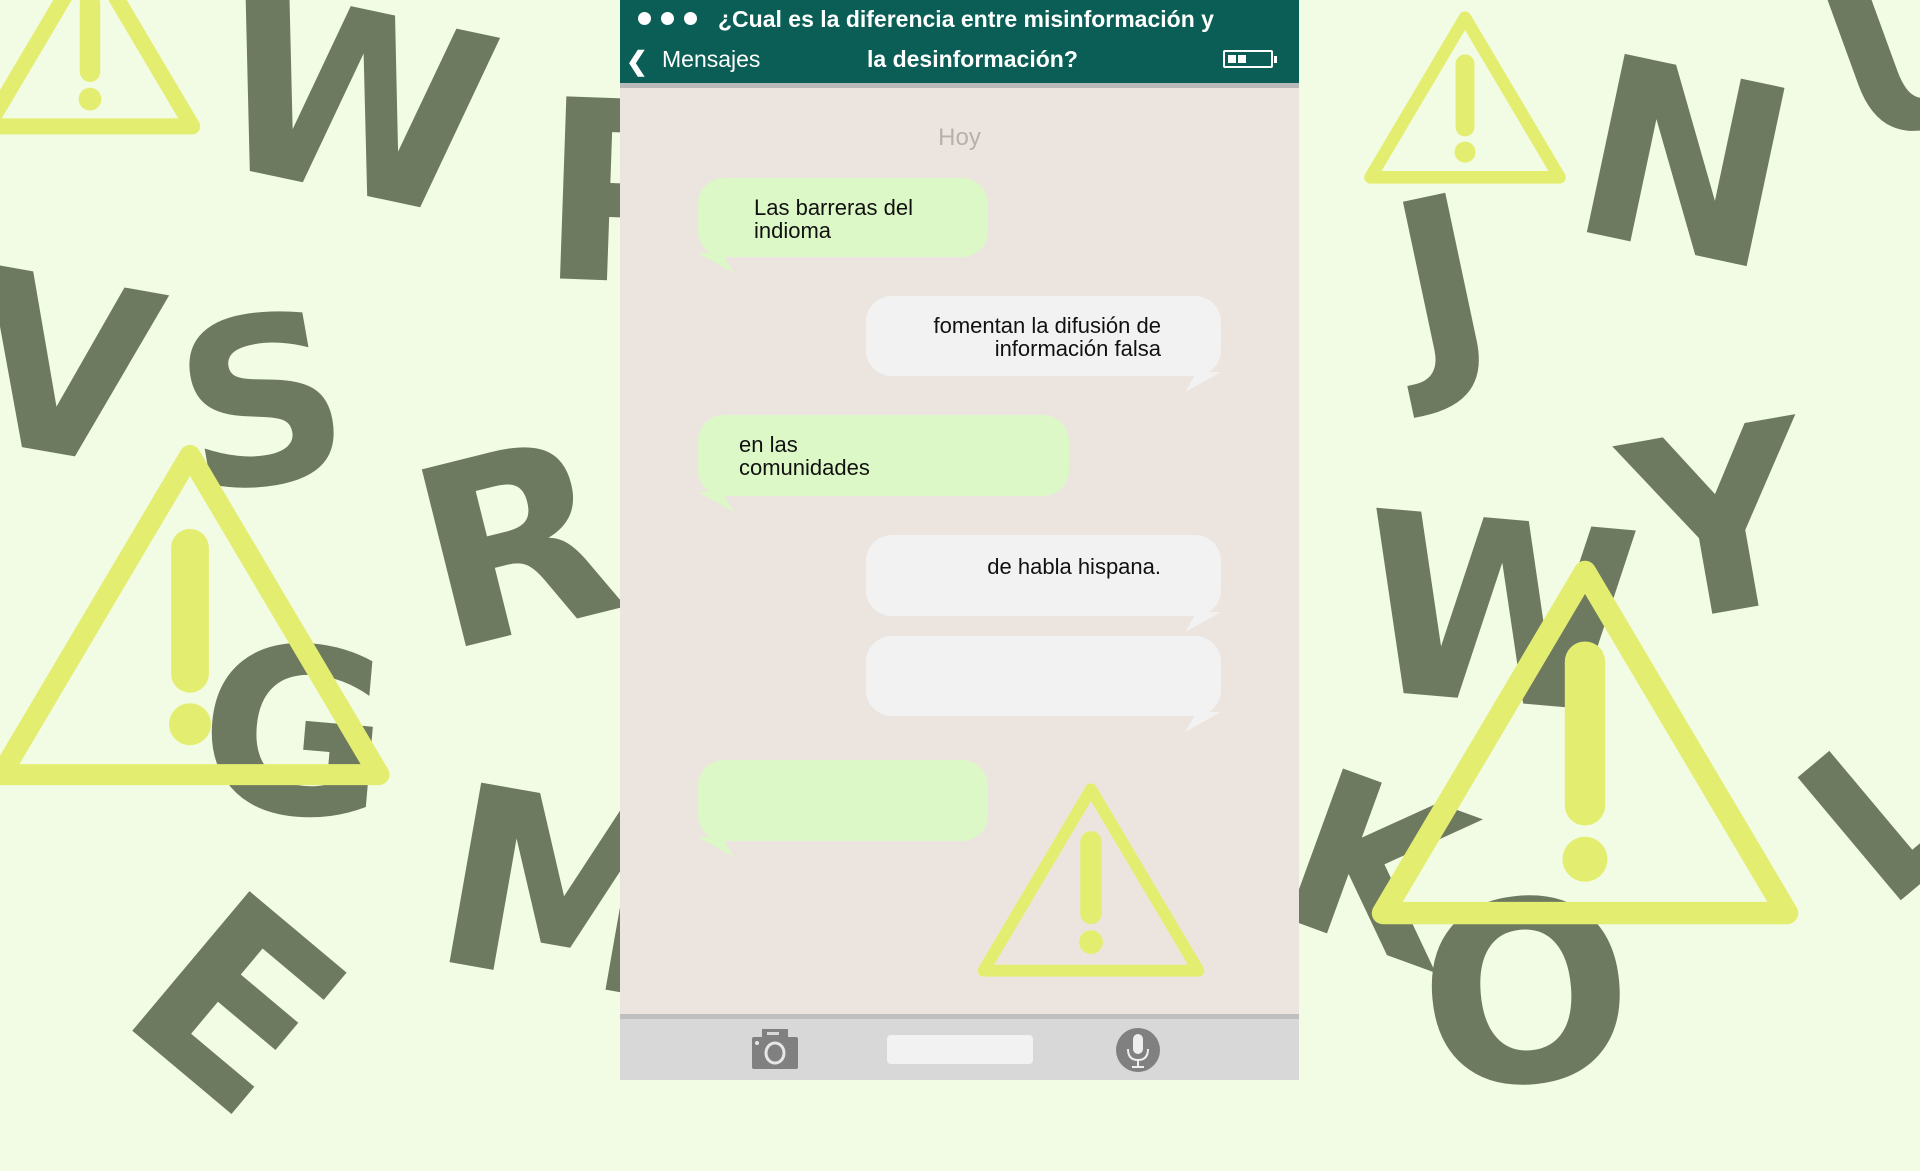 The height and width of the screenshot is (1171, 1920). What do you see at coordinates (959, 137) in the screenshot?
I see `date-separator: Hoy` at bounding box center [959, 137].